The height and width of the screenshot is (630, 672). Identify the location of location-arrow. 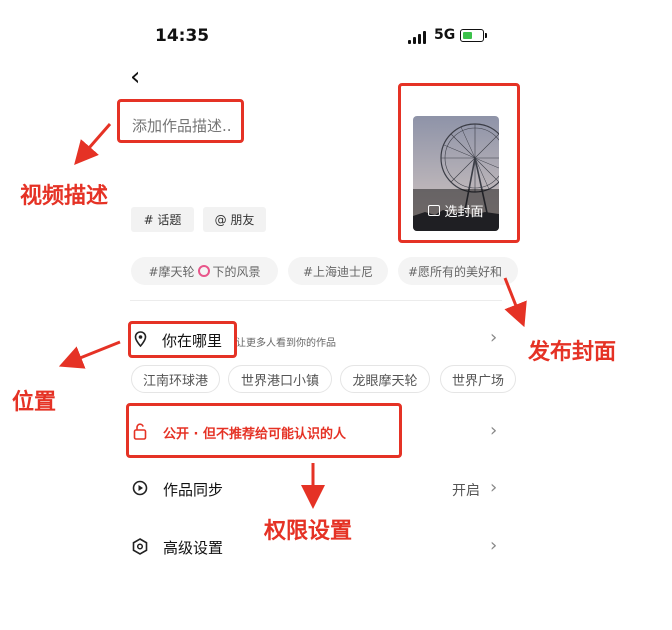
(89, 354).